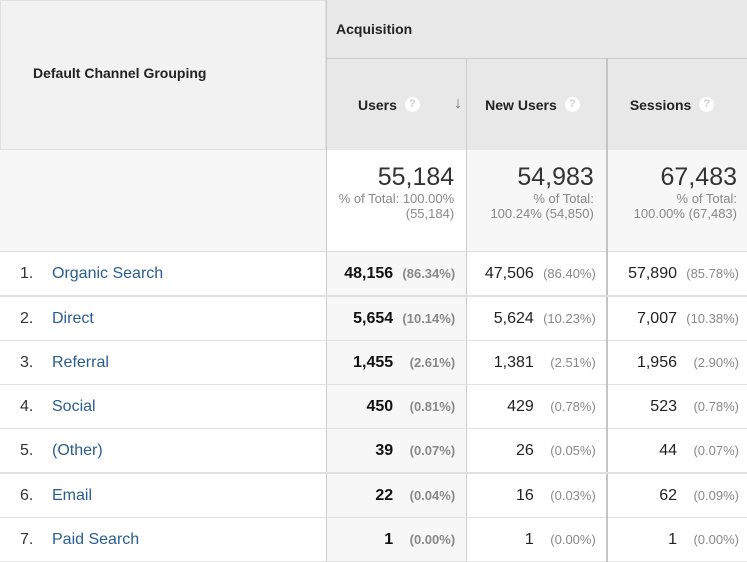  What do you see at coordinates (520, 407) in the screenshot?
I see `new-users-value: 429` at bounding box center [520, 407].